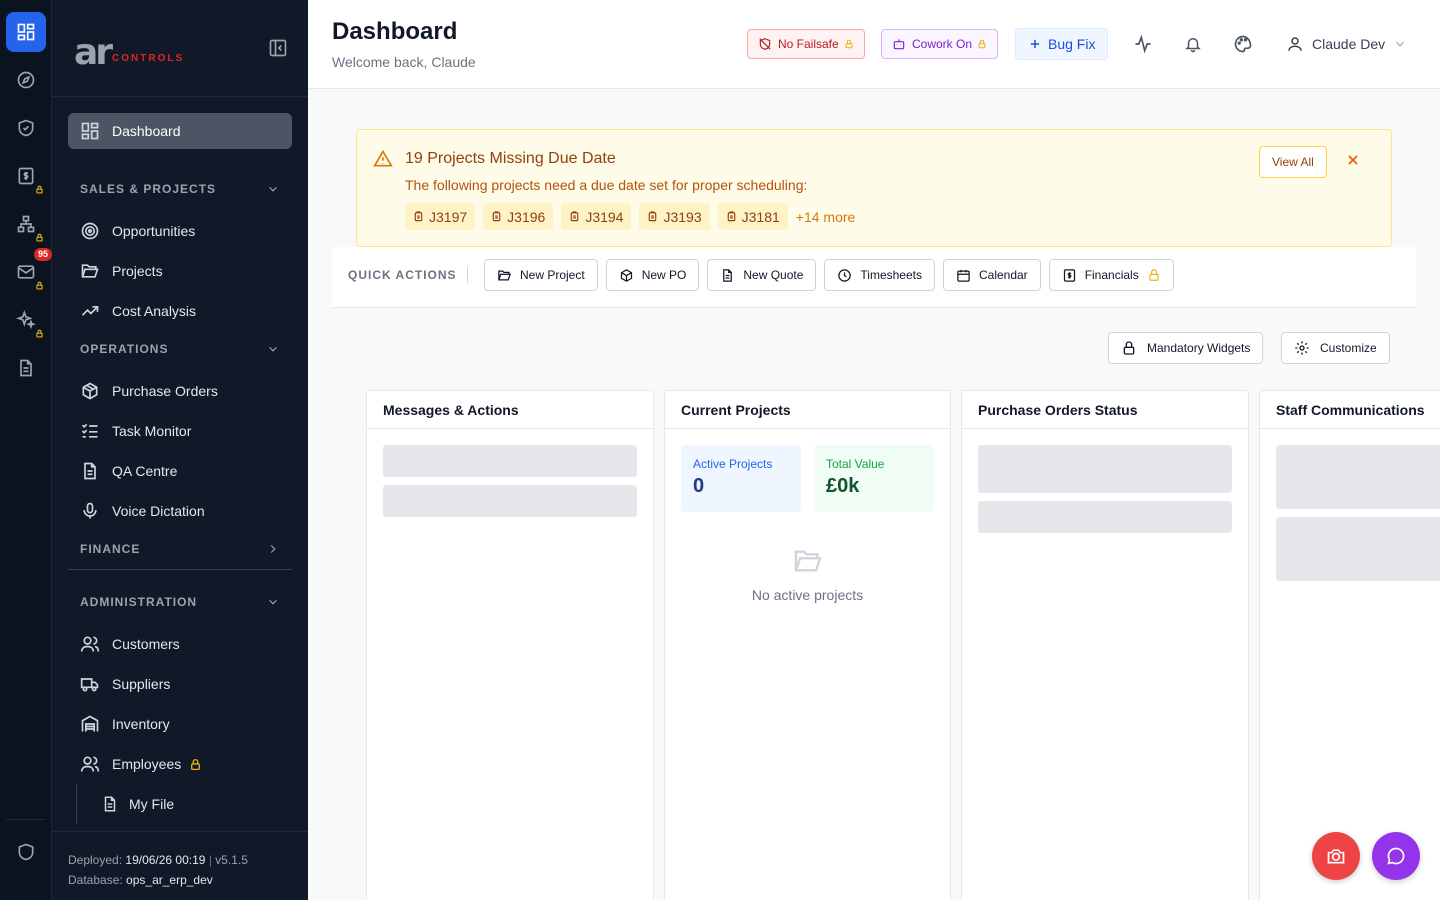 The height and width of the screenshot is (900, 1440). I want to click on timesheets-button: Timesheets, so click(879, 275).